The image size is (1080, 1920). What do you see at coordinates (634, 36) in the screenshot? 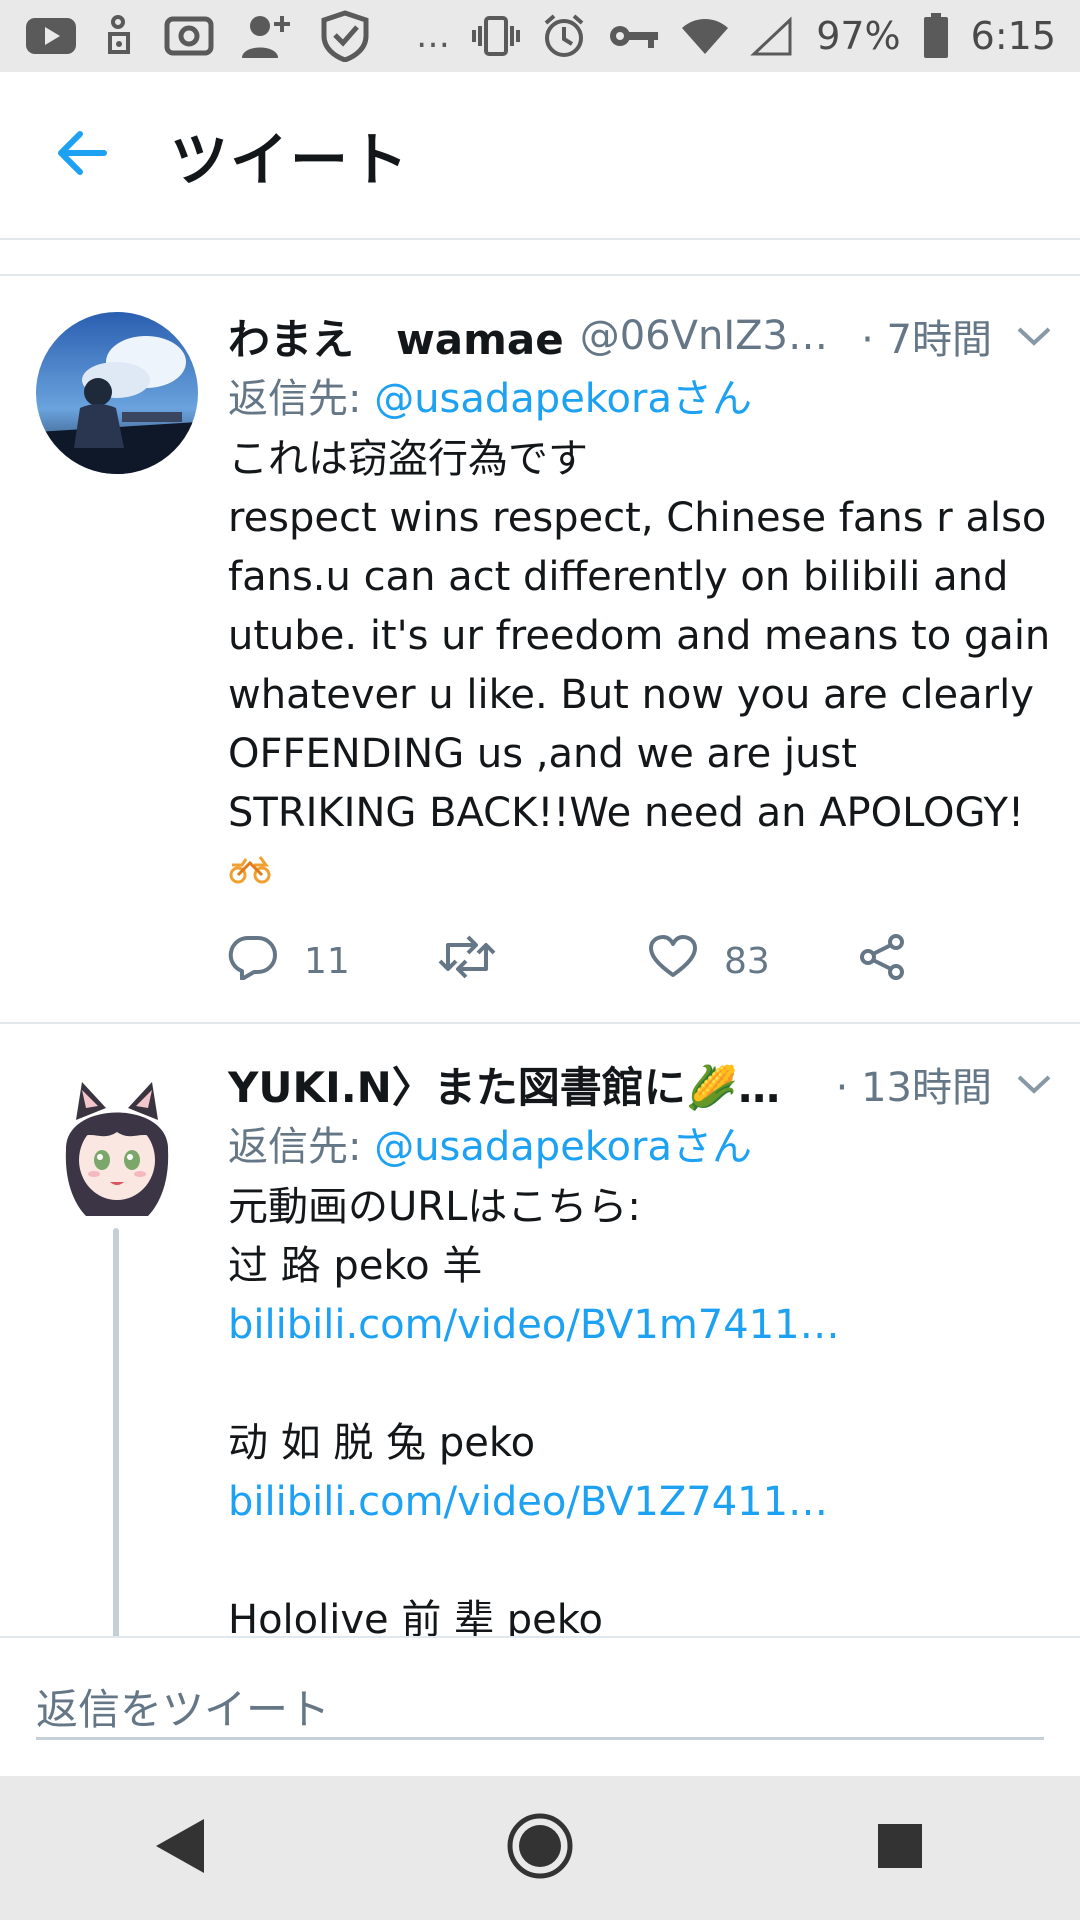
I see `key-icon` at bounding box center [634, 36].